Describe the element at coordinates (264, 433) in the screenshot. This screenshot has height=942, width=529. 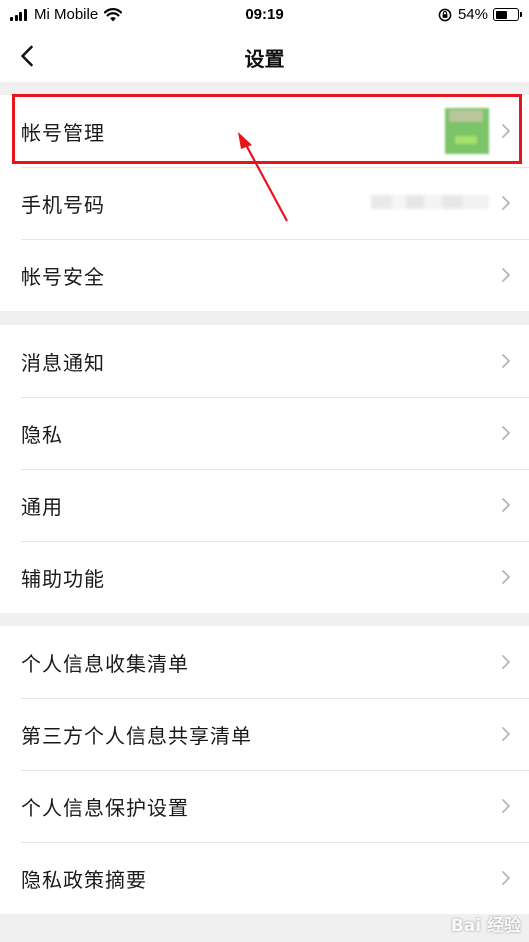
I see `row-privacy: 隐私` at that location.